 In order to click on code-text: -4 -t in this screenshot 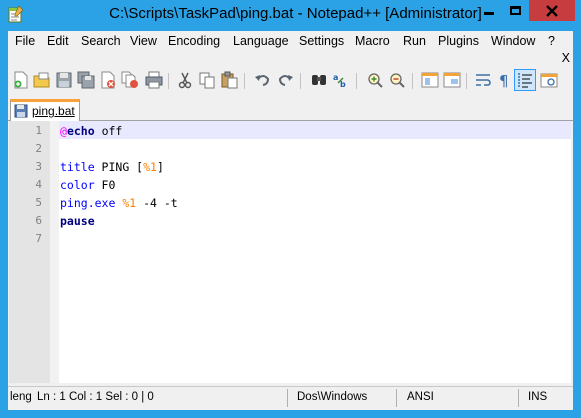, I will do `click(157, 203)`.